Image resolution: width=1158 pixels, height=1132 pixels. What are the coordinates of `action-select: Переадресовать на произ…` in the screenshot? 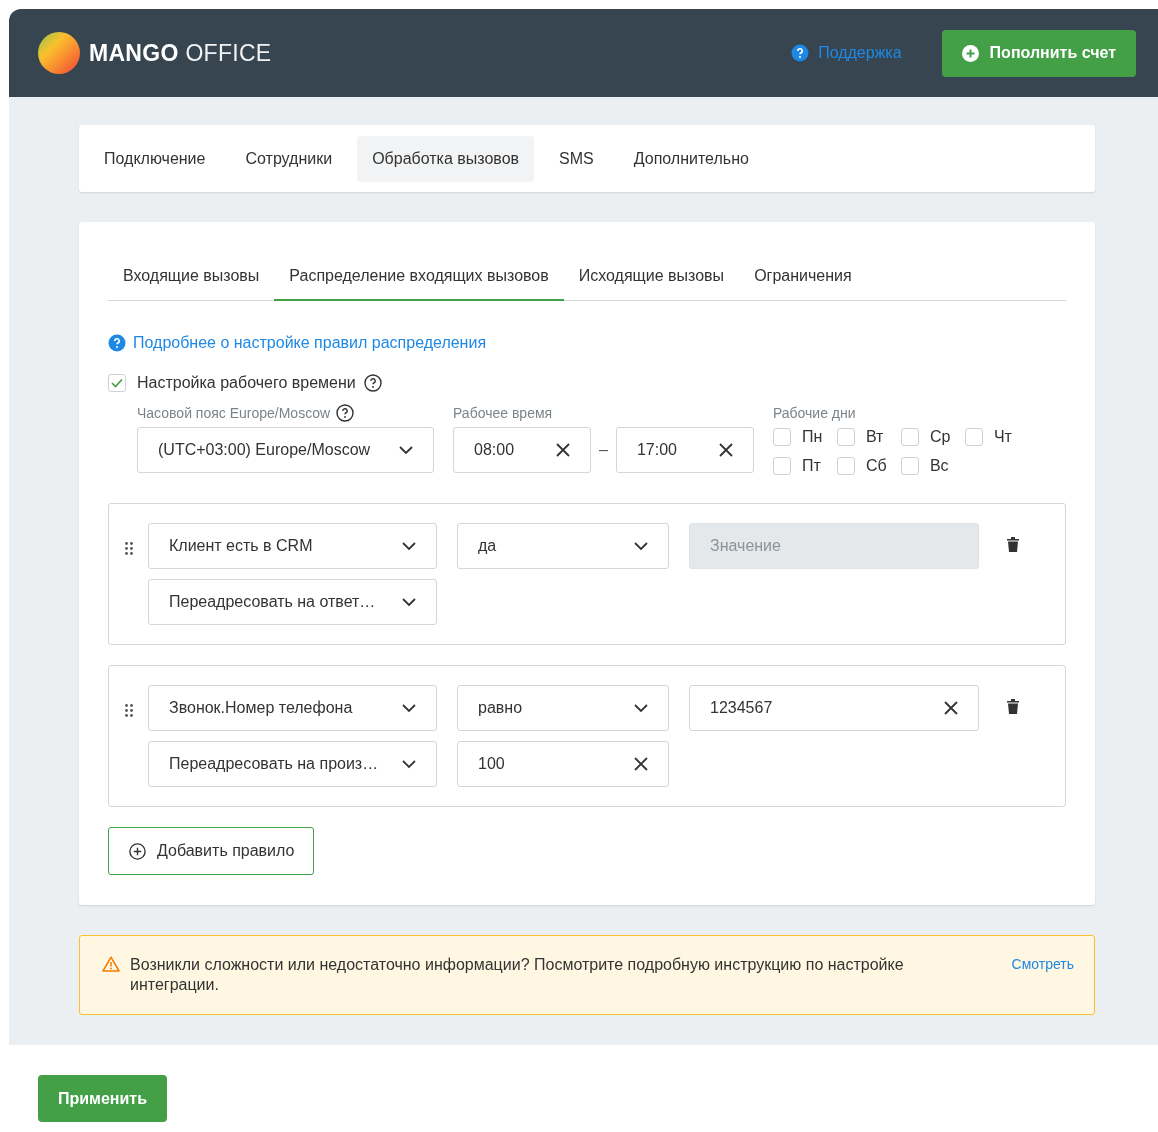 It's located at (292, 764).